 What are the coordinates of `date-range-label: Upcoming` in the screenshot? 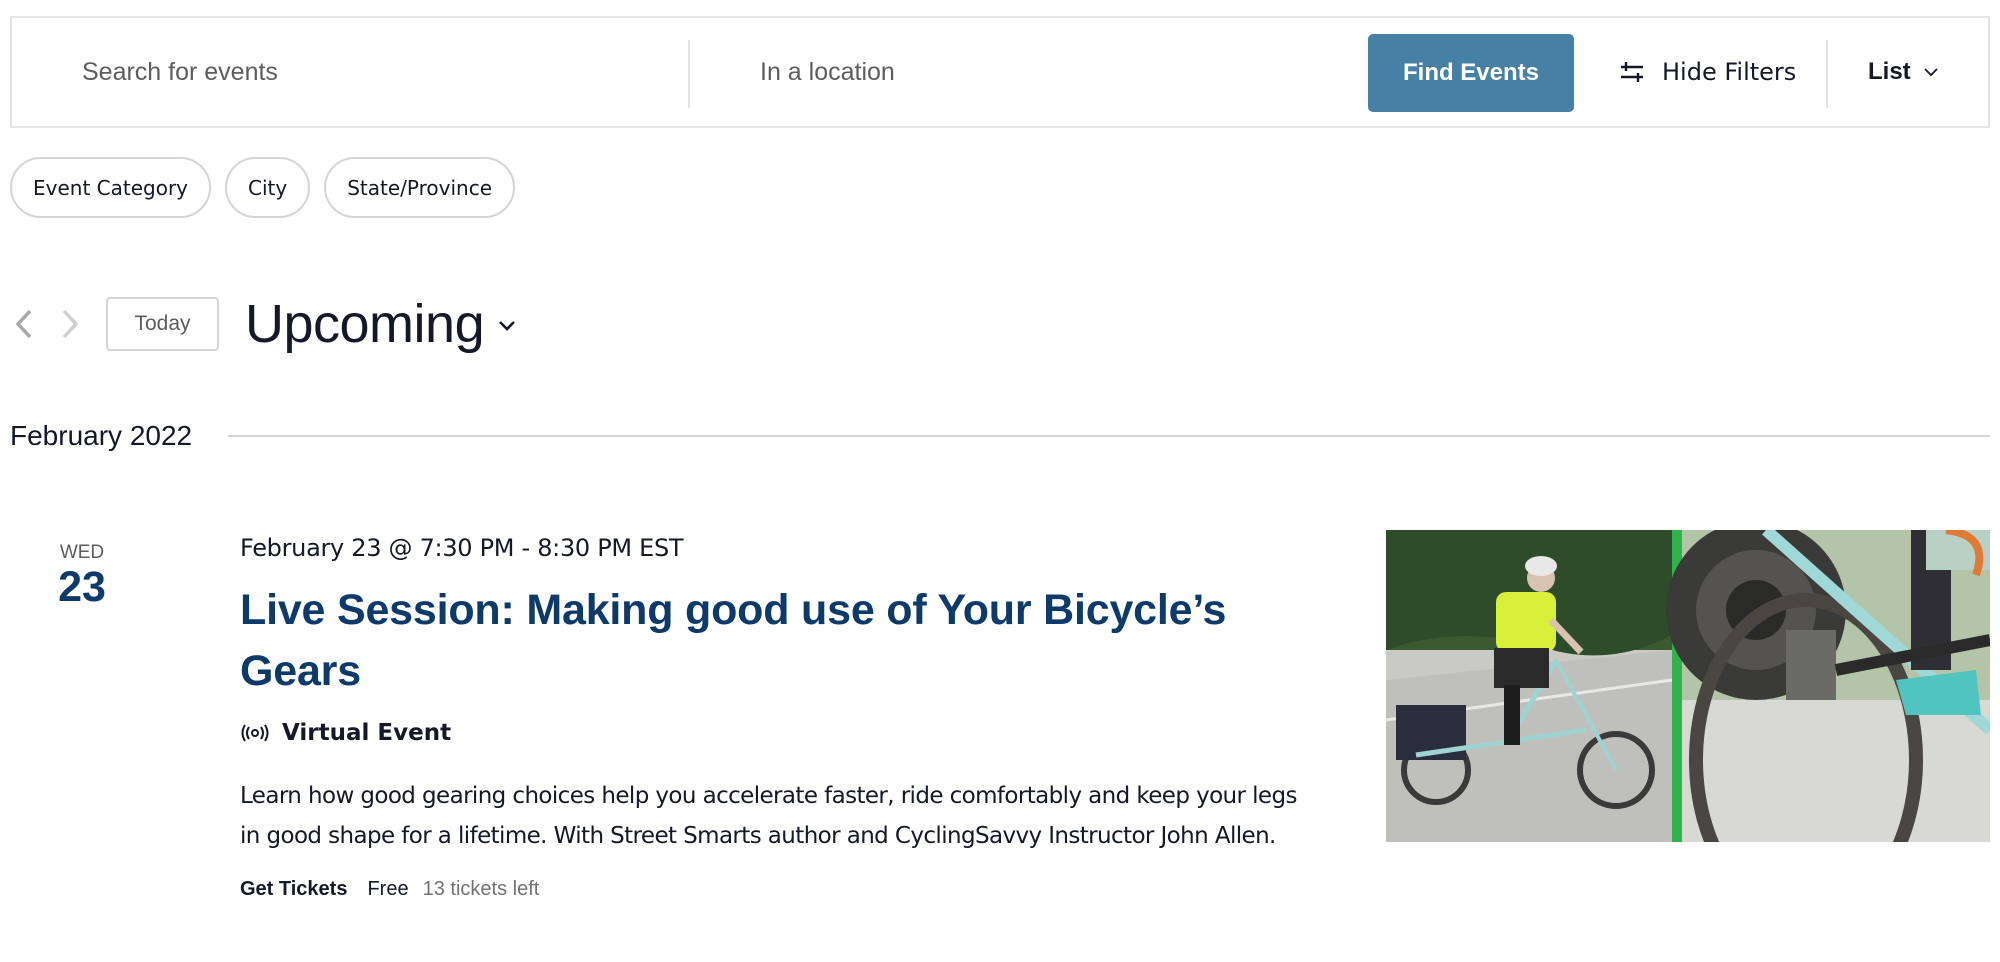 It's located at (365, 324).